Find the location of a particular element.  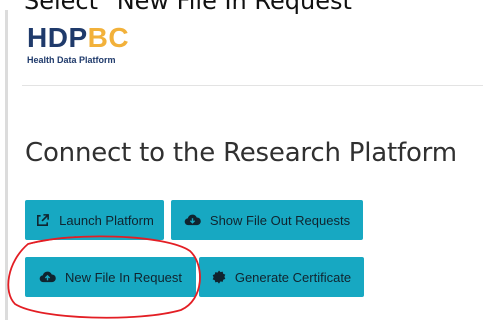

show-file-out-requests-button: Show File Out Requests is located at coordinates (267, 220).